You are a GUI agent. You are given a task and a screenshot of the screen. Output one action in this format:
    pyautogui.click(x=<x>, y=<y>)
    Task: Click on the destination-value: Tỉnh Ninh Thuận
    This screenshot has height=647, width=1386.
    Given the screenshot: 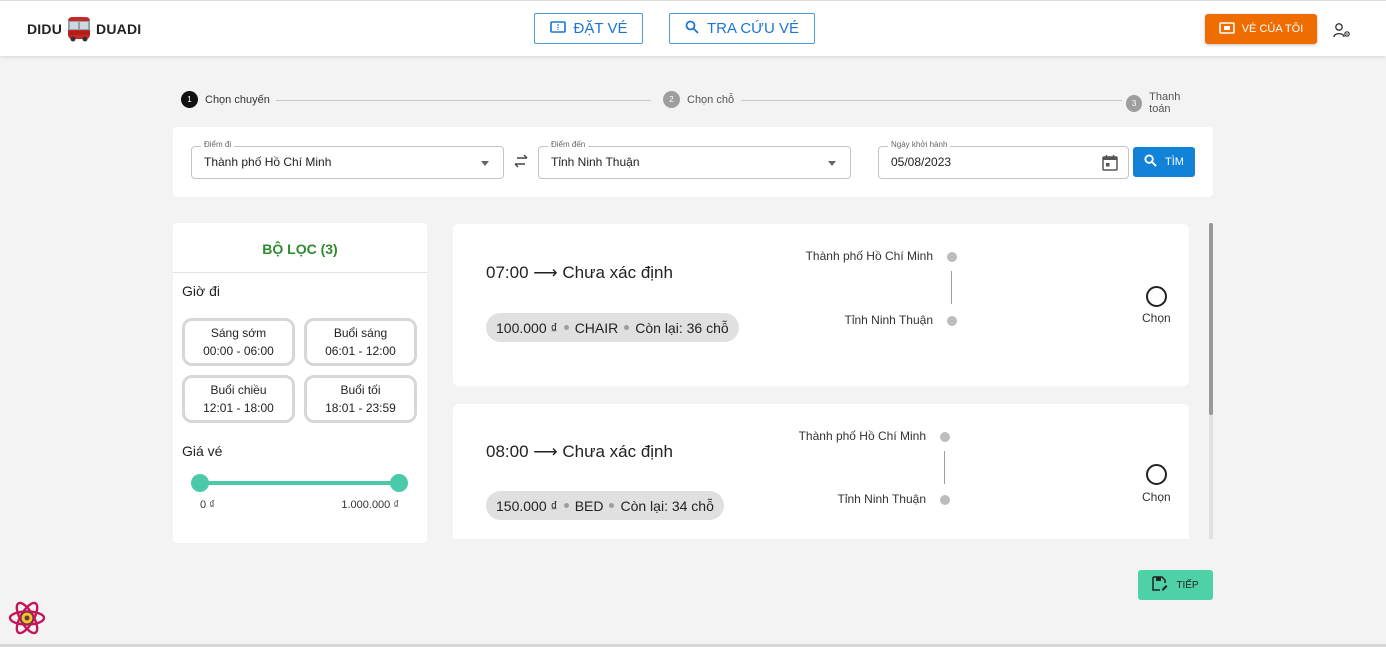 What is the action you would take?
    pyautogui.click(x=595, y=162)
    